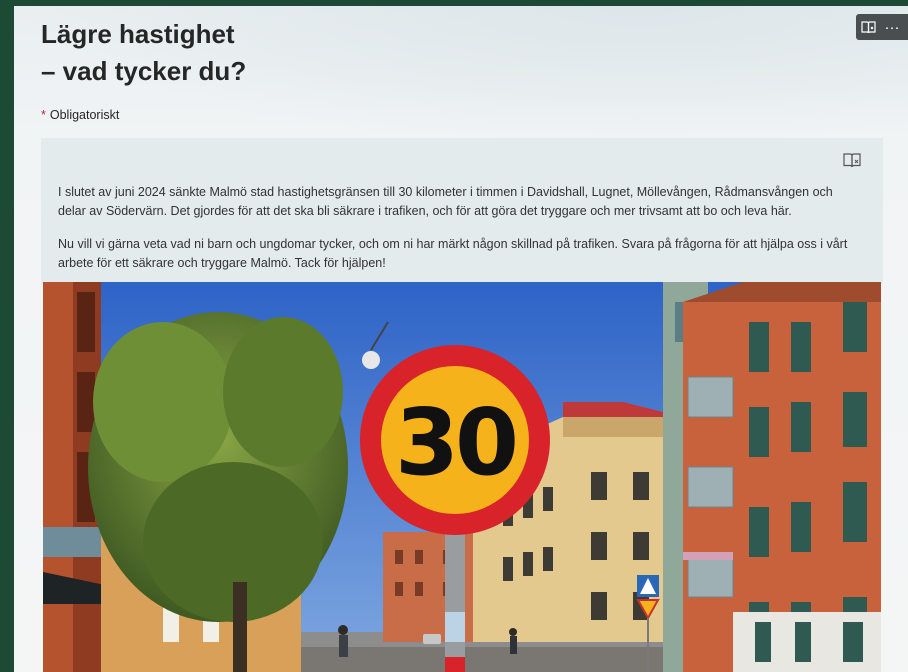  What do you see at coordinates (84, 115) in the screenshot?
I see `required-label: Obligatoriskt` at bounding box center [84, 115].